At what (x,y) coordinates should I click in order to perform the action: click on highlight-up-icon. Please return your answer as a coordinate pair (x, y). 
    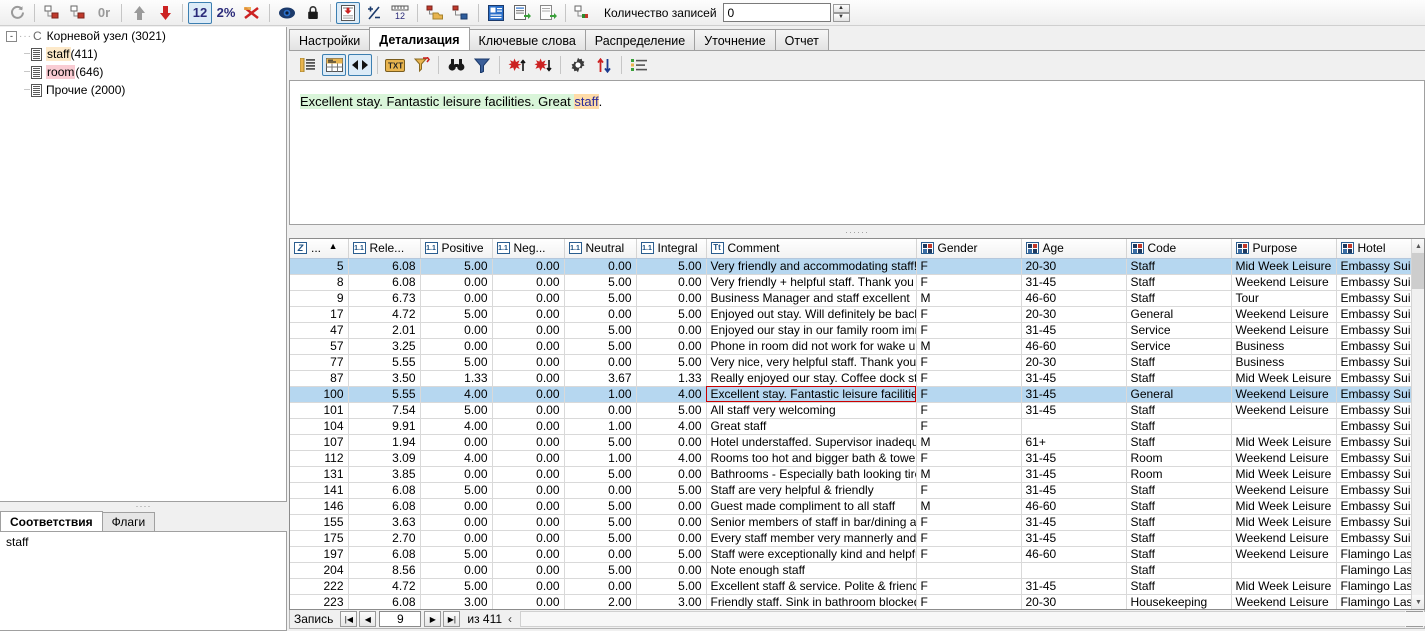
    Looking at the image, I should click on (517, 65).